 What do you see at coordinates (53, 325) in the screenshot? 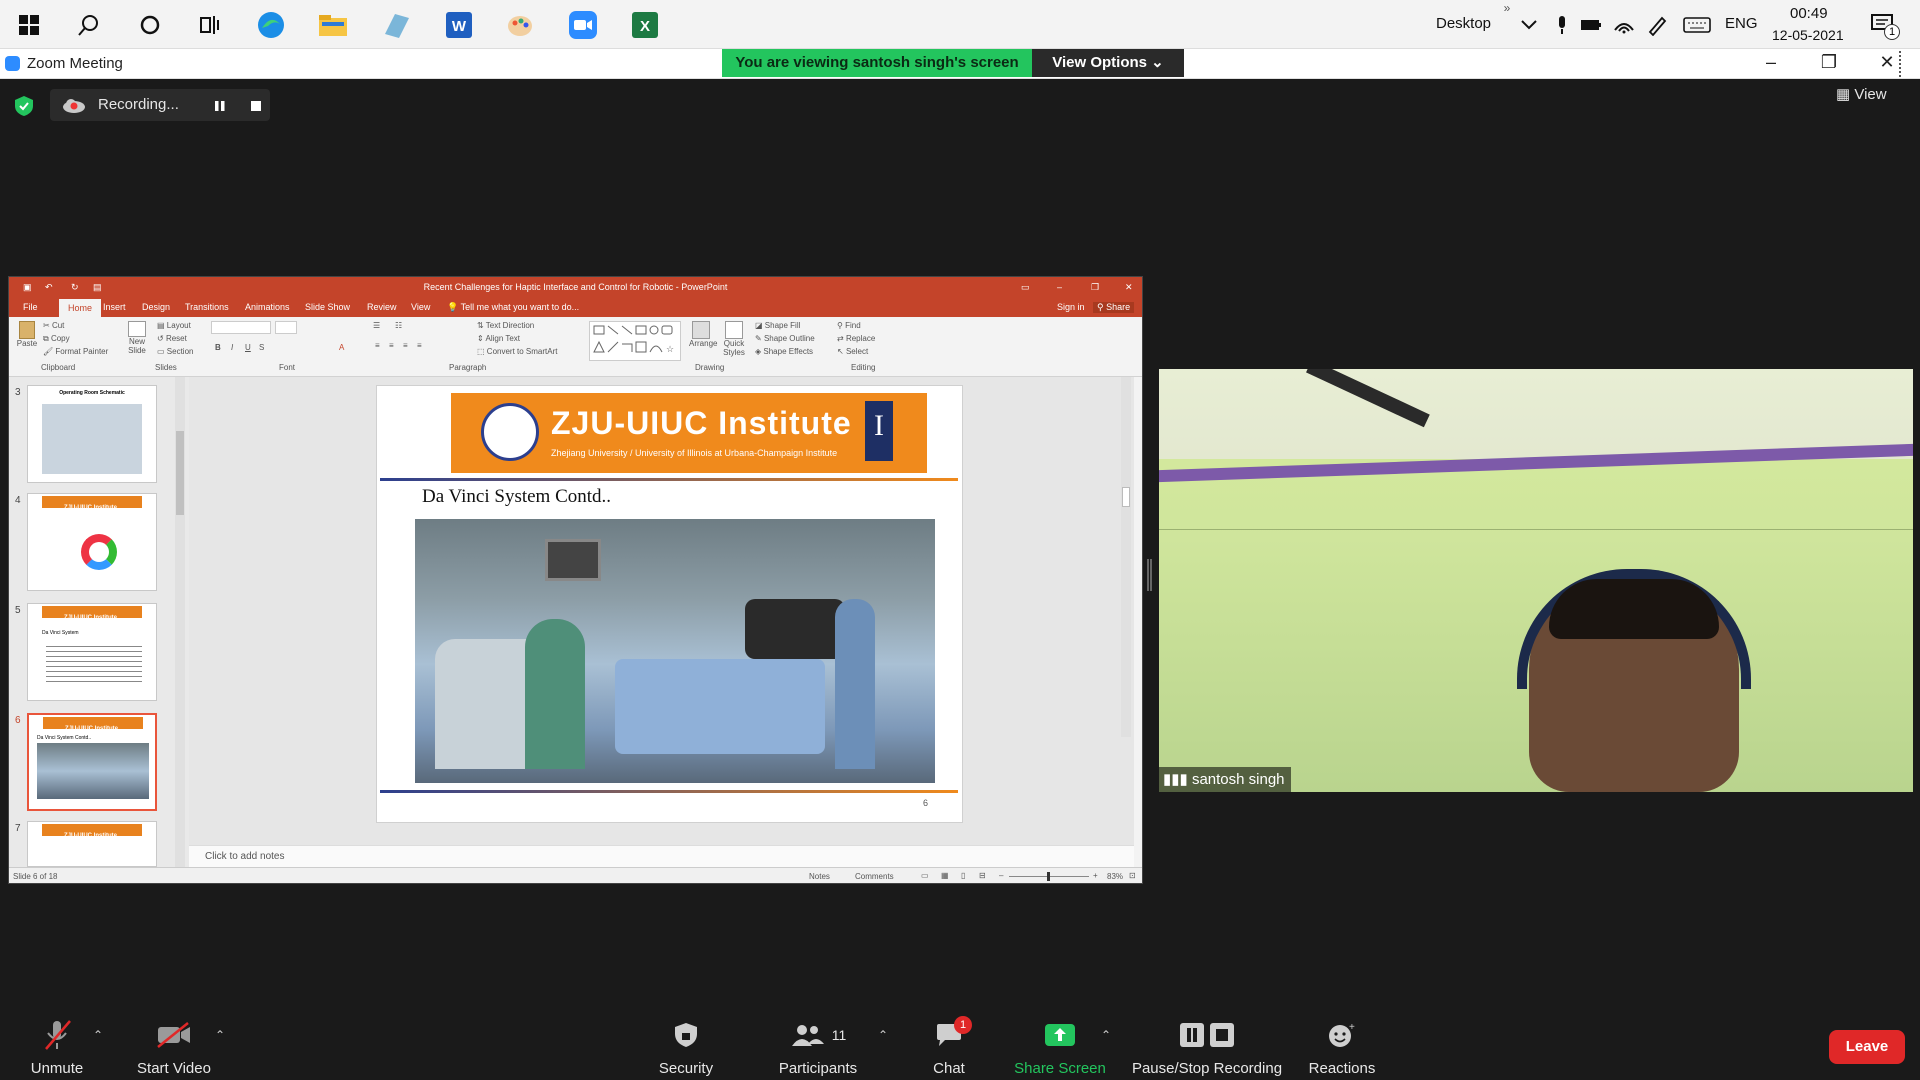
I see `cut-button: ✂ Cut` at bounding box center [53, 325].